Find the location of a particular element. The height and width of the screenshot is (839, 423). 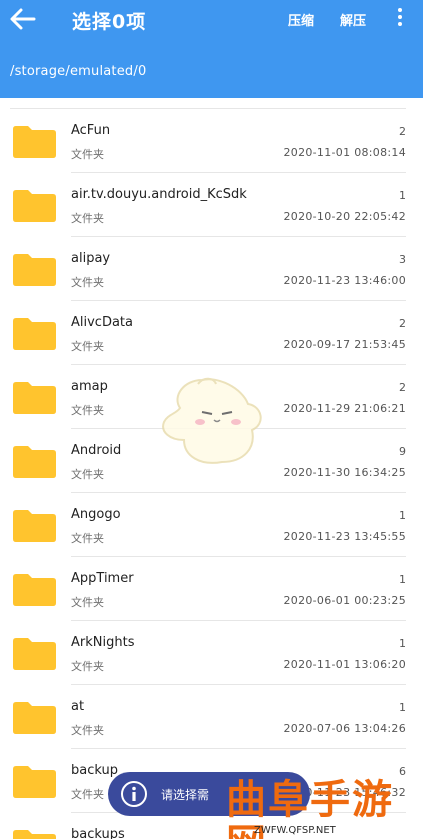

extract-button: 解压 is located at coordinates (353, 19).